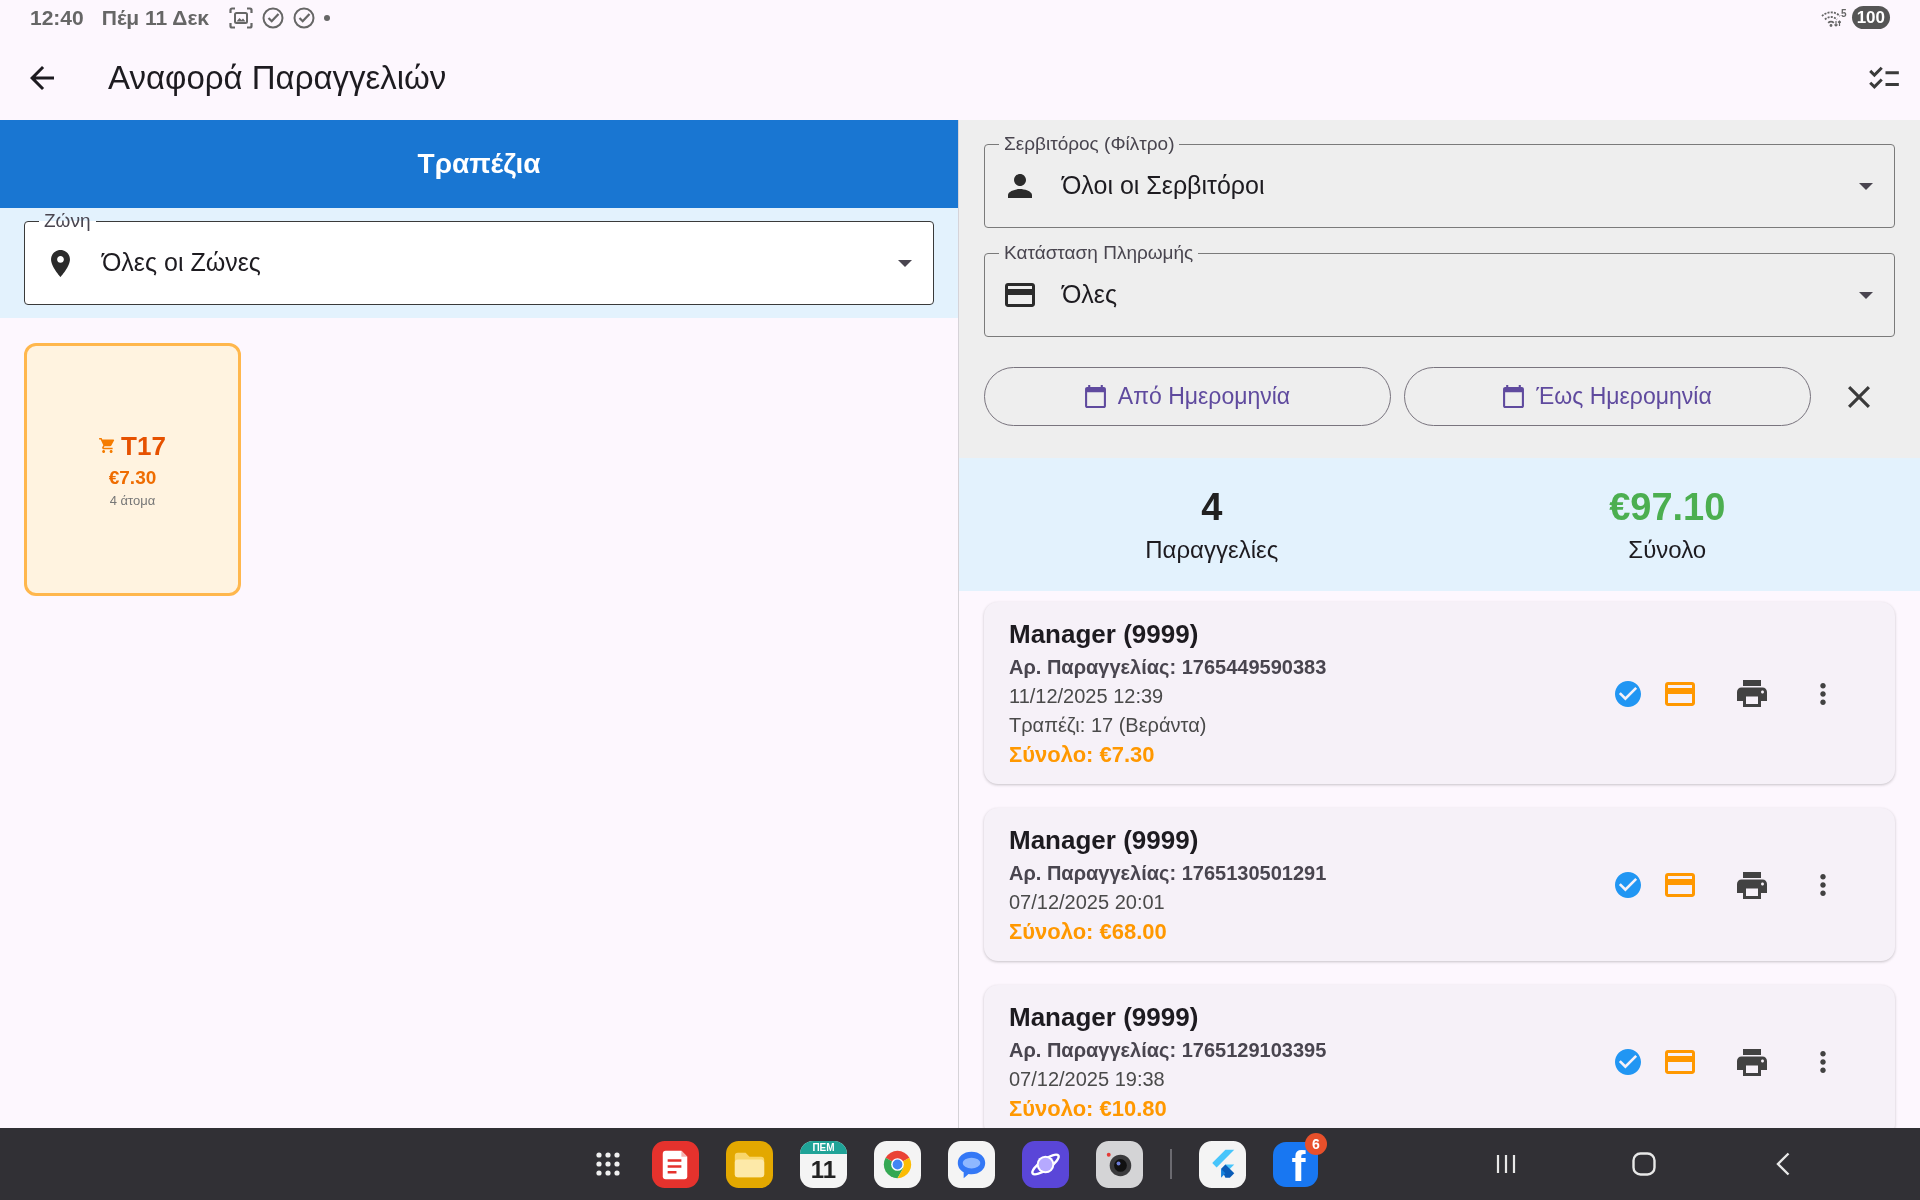 This screenshot has height=1200, width=1920. What do you see at coordinates (1439, 693) in the screenshot?
I see `order-card: Manager (9999) Αρ. Παραγγελίας: 1765449590383 11/12/2025 12:39 Τραπέζι: 17 (Βεράντα) Σύνολο: €7.30` at bounding box center [1439, 693].